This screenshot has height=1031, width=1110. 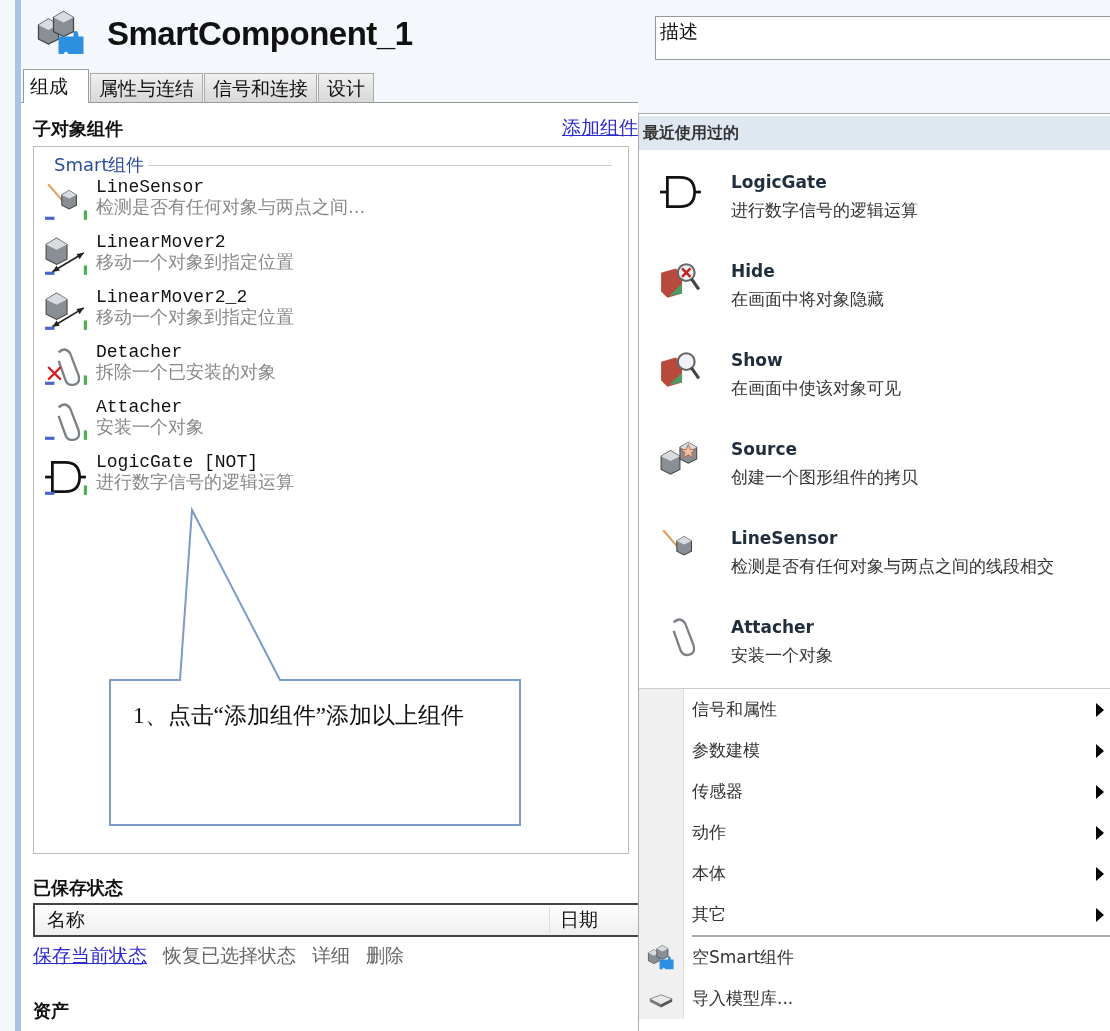 I want to click on description-field: 描述, so click(x=882, y=38).